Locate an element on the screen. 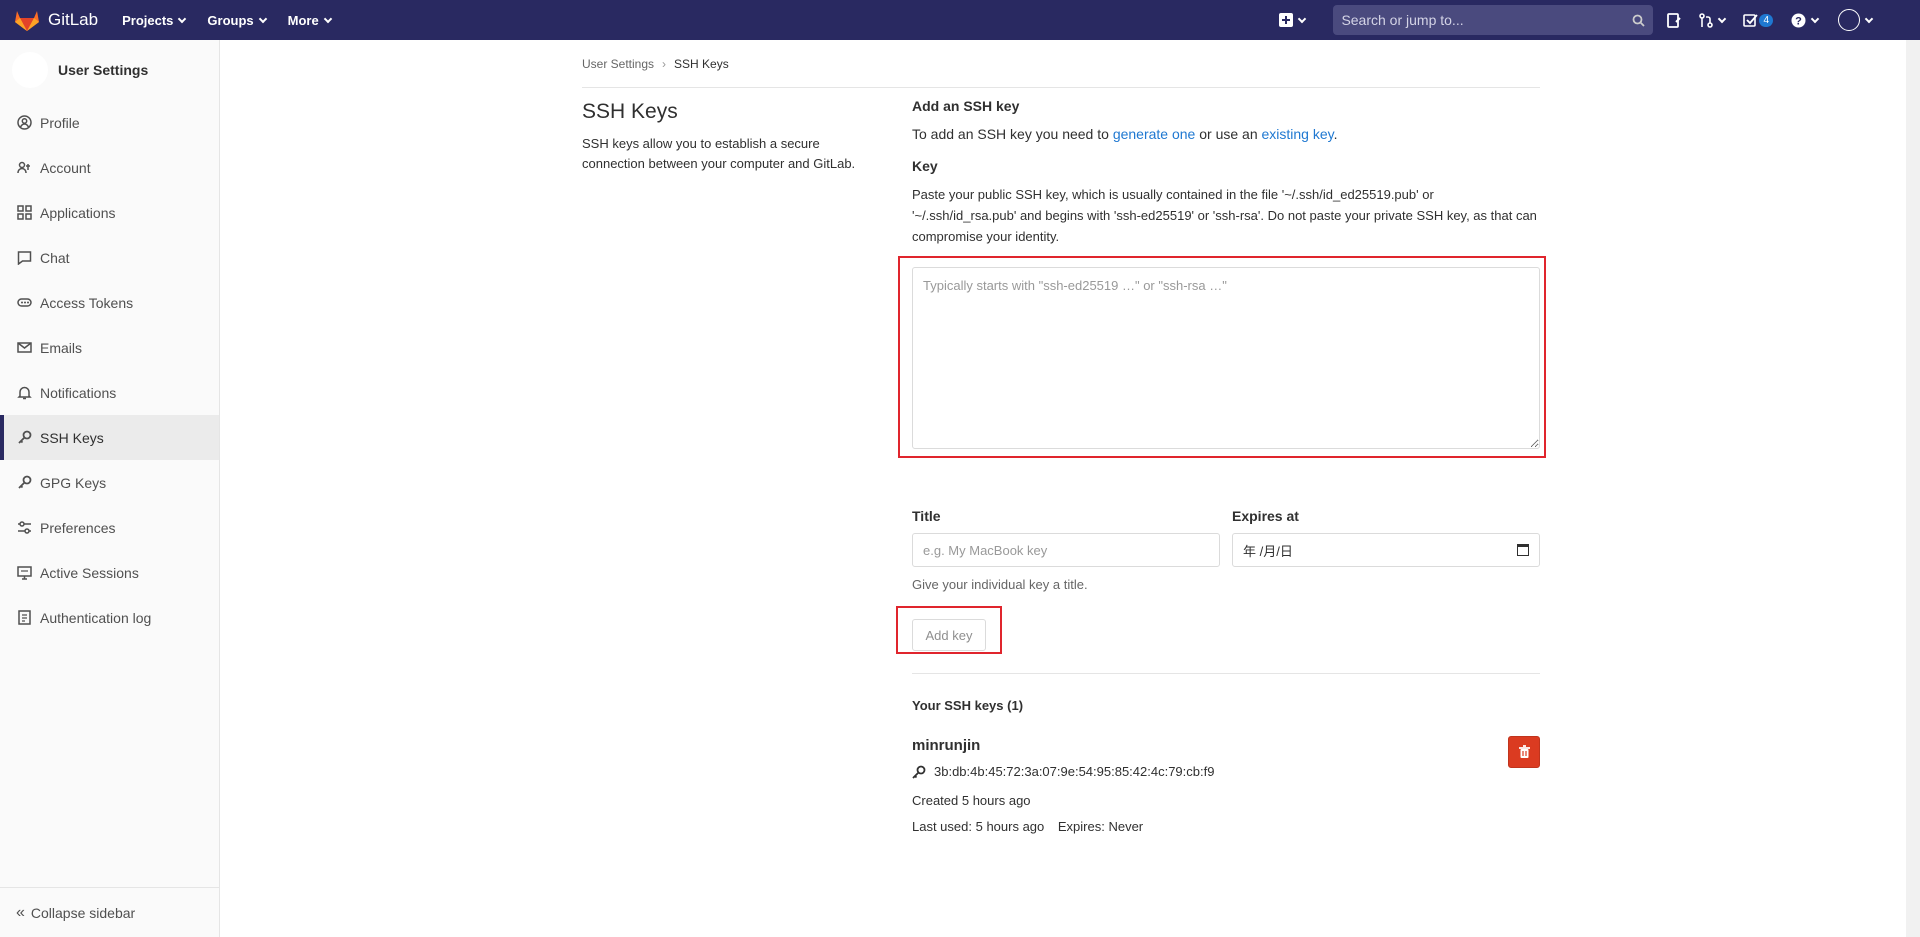  intro-middle: or use an is located at coordinates (1228, 134).